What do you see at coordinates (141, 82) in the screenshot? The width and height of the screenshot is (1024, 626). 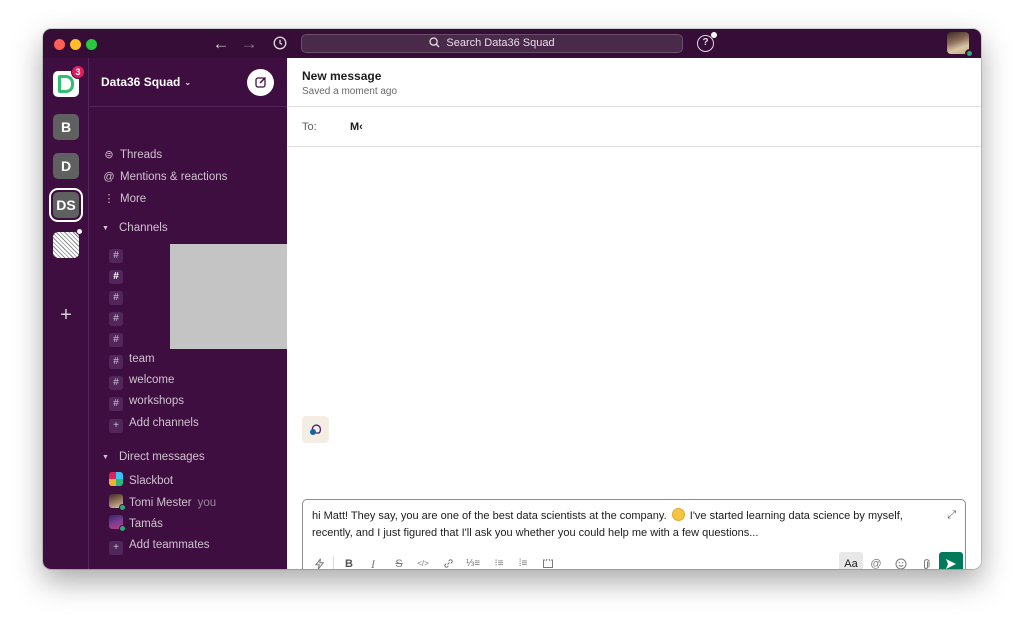 I see `workspace-name: Data36 Squad` at bounding box center [141, 82].